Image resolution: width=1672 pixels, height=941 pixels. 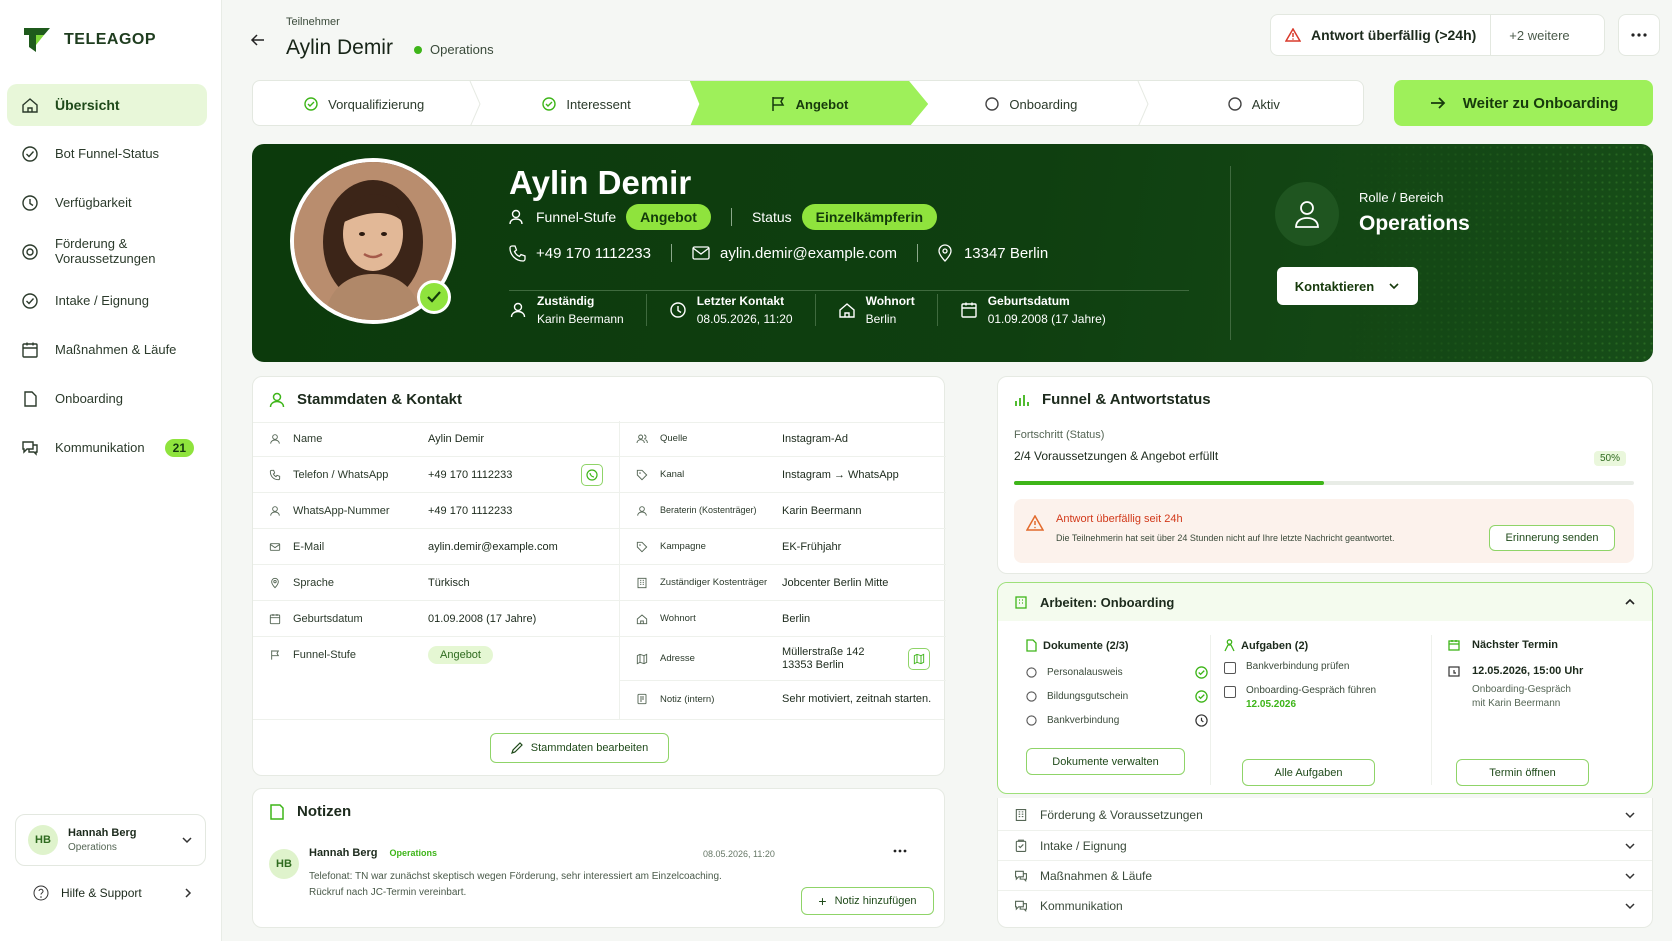 What do you see at coordinates (37, 40) in the screenshot?
I see `logo-icon` at bounding box center [37, 40].